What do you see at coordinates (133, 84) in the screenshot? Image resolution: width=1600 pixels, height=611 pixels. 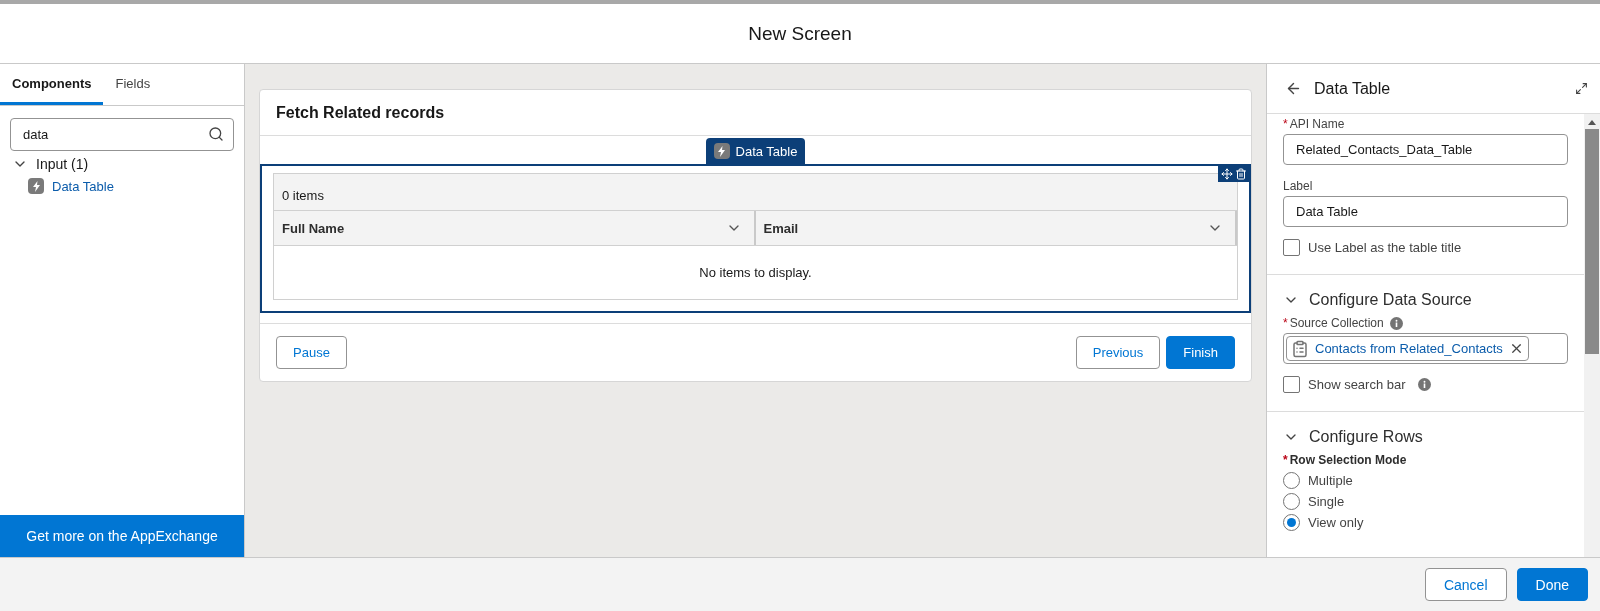 I see `panel-tab: Fields` at bounding box center [133, 84].